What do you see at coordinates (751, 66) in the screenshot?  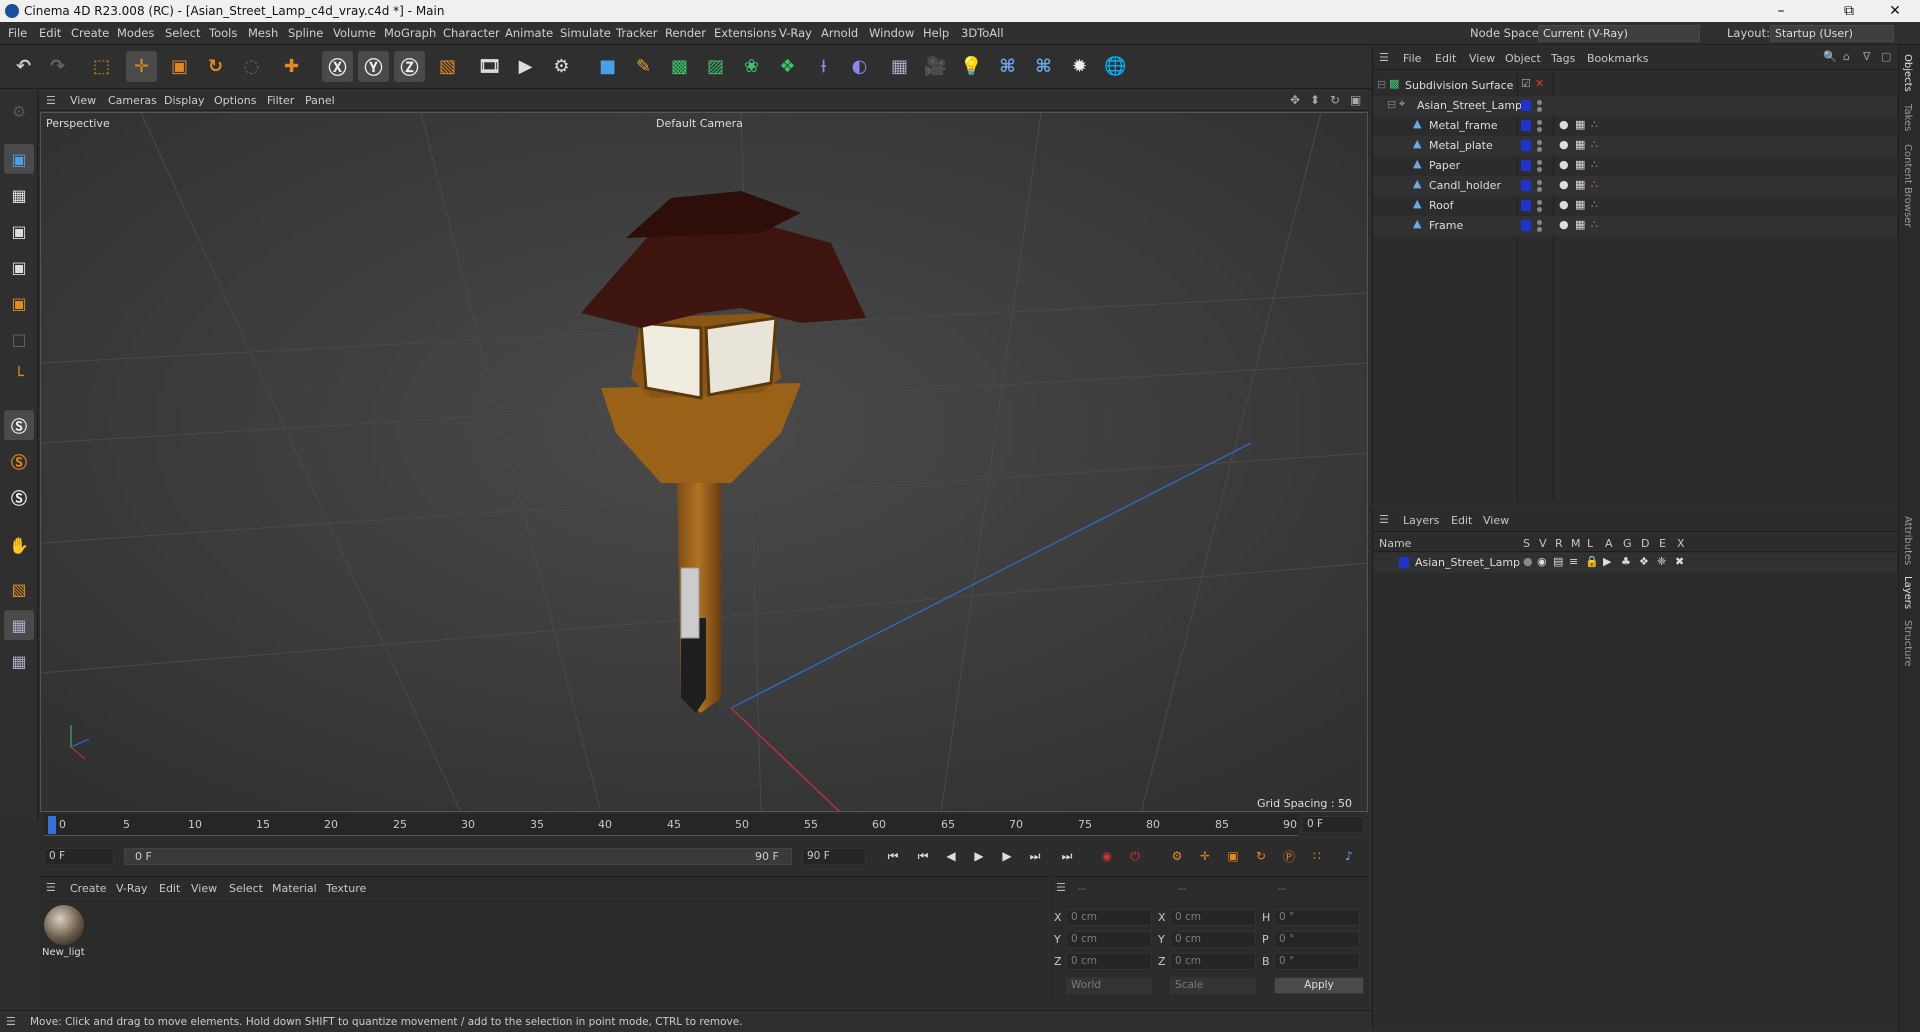 I see `cloner-icon: ❀` at bounding box center [751, 66].